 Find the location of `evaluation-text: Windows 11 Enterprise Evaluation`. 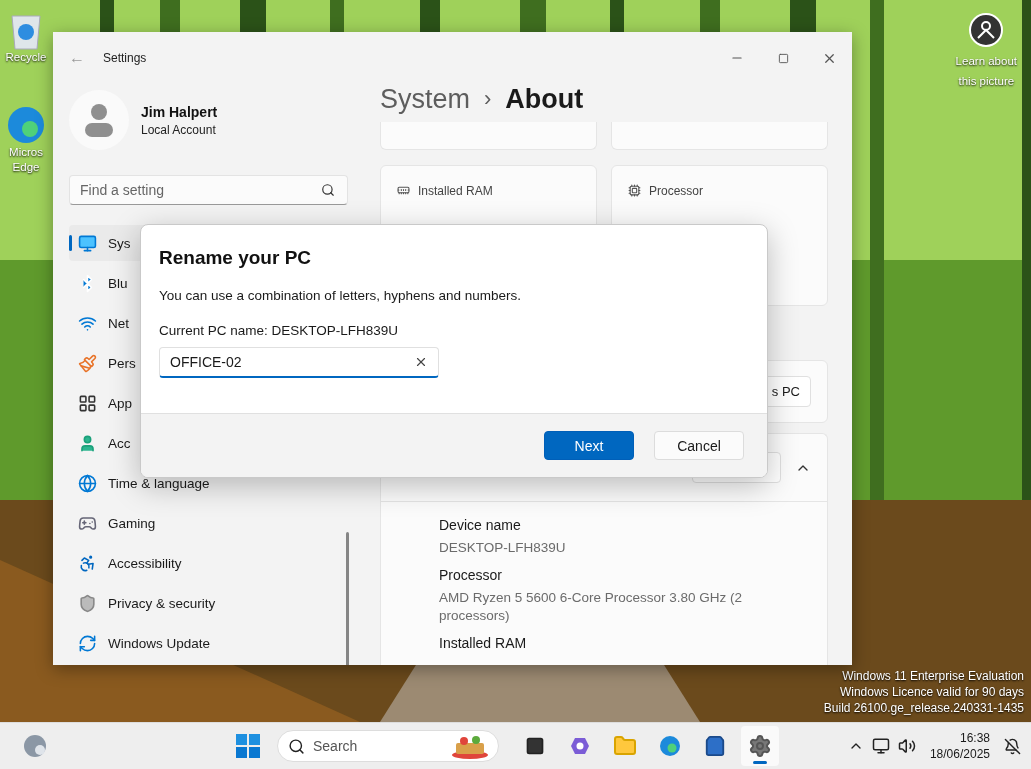

evaluation-text: Windows 11 Enterprise Evaluation is located at coordinates (933, 676).